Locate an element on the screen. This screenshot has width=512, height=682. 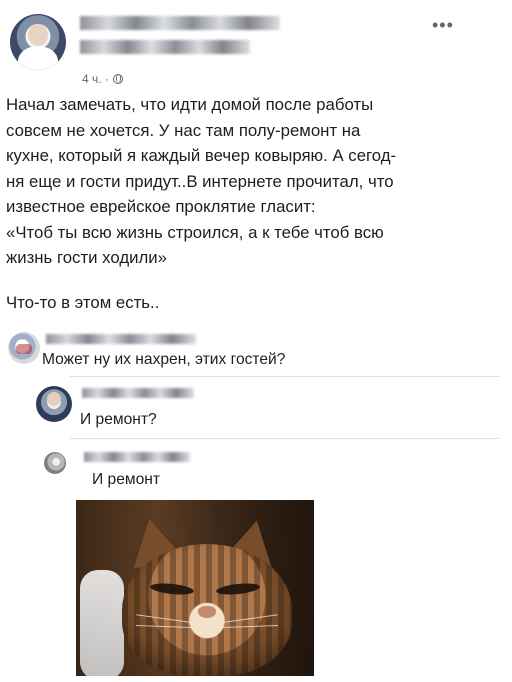
comment-text: И ремонт? is located at coordinates (118, 419).